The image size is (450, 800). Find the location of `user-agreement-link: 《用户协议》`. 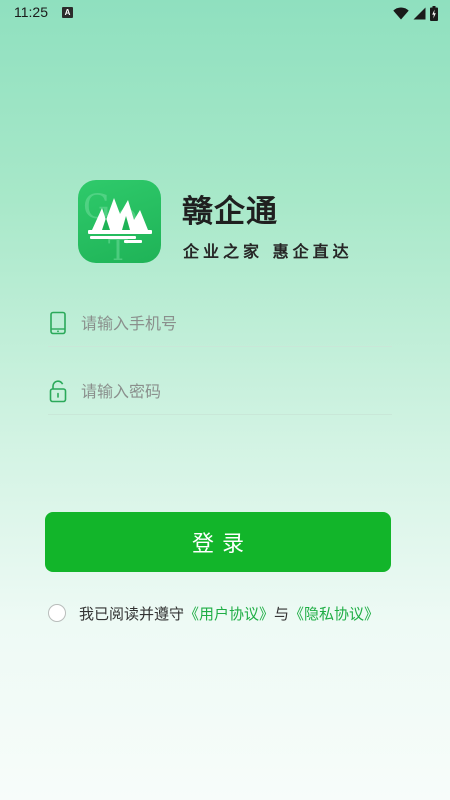

user-agreement-link: 《用户协议》 is located at coordinates (229, 613).